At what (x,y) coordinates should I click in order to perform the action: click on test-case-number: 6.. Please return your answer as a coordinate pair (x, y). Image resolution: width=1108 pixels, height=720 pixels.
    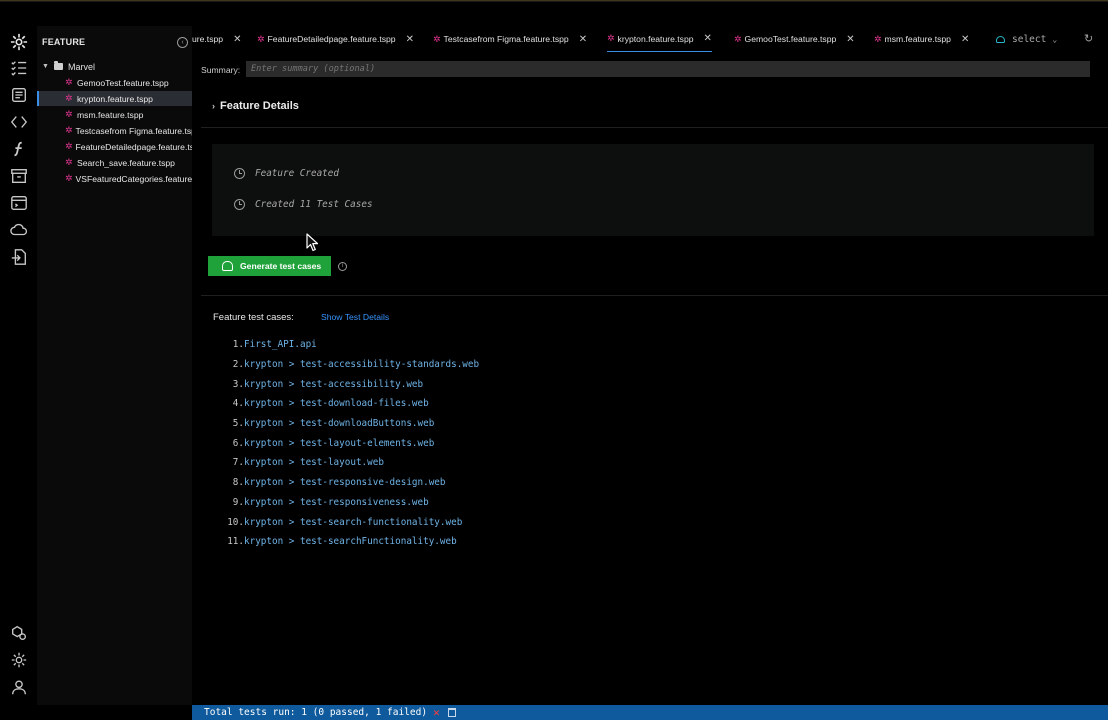
    Looking at the image, I should click on (238, 443).